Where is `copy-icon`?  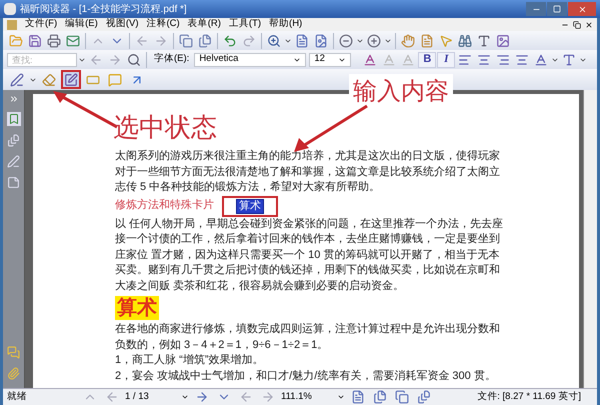 copy-icon is located at coordinates (186, 41).